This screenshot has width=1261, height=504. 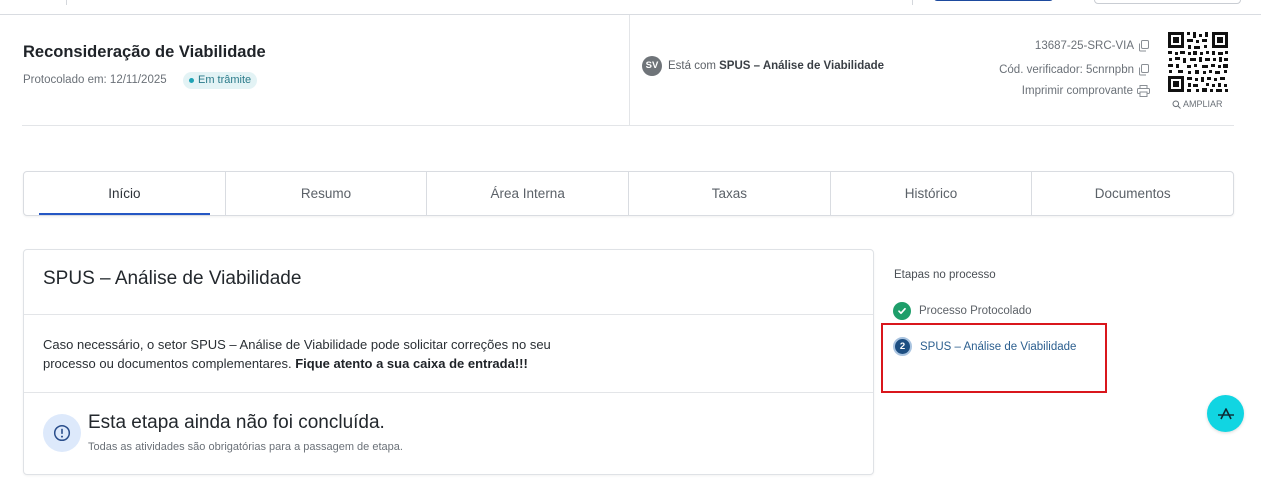 What do you see at coordinates (172, 278) in the screenshot?
I see `stage-title: SPUS – Análise de Viabilidade` at bounding box center [172, 278].